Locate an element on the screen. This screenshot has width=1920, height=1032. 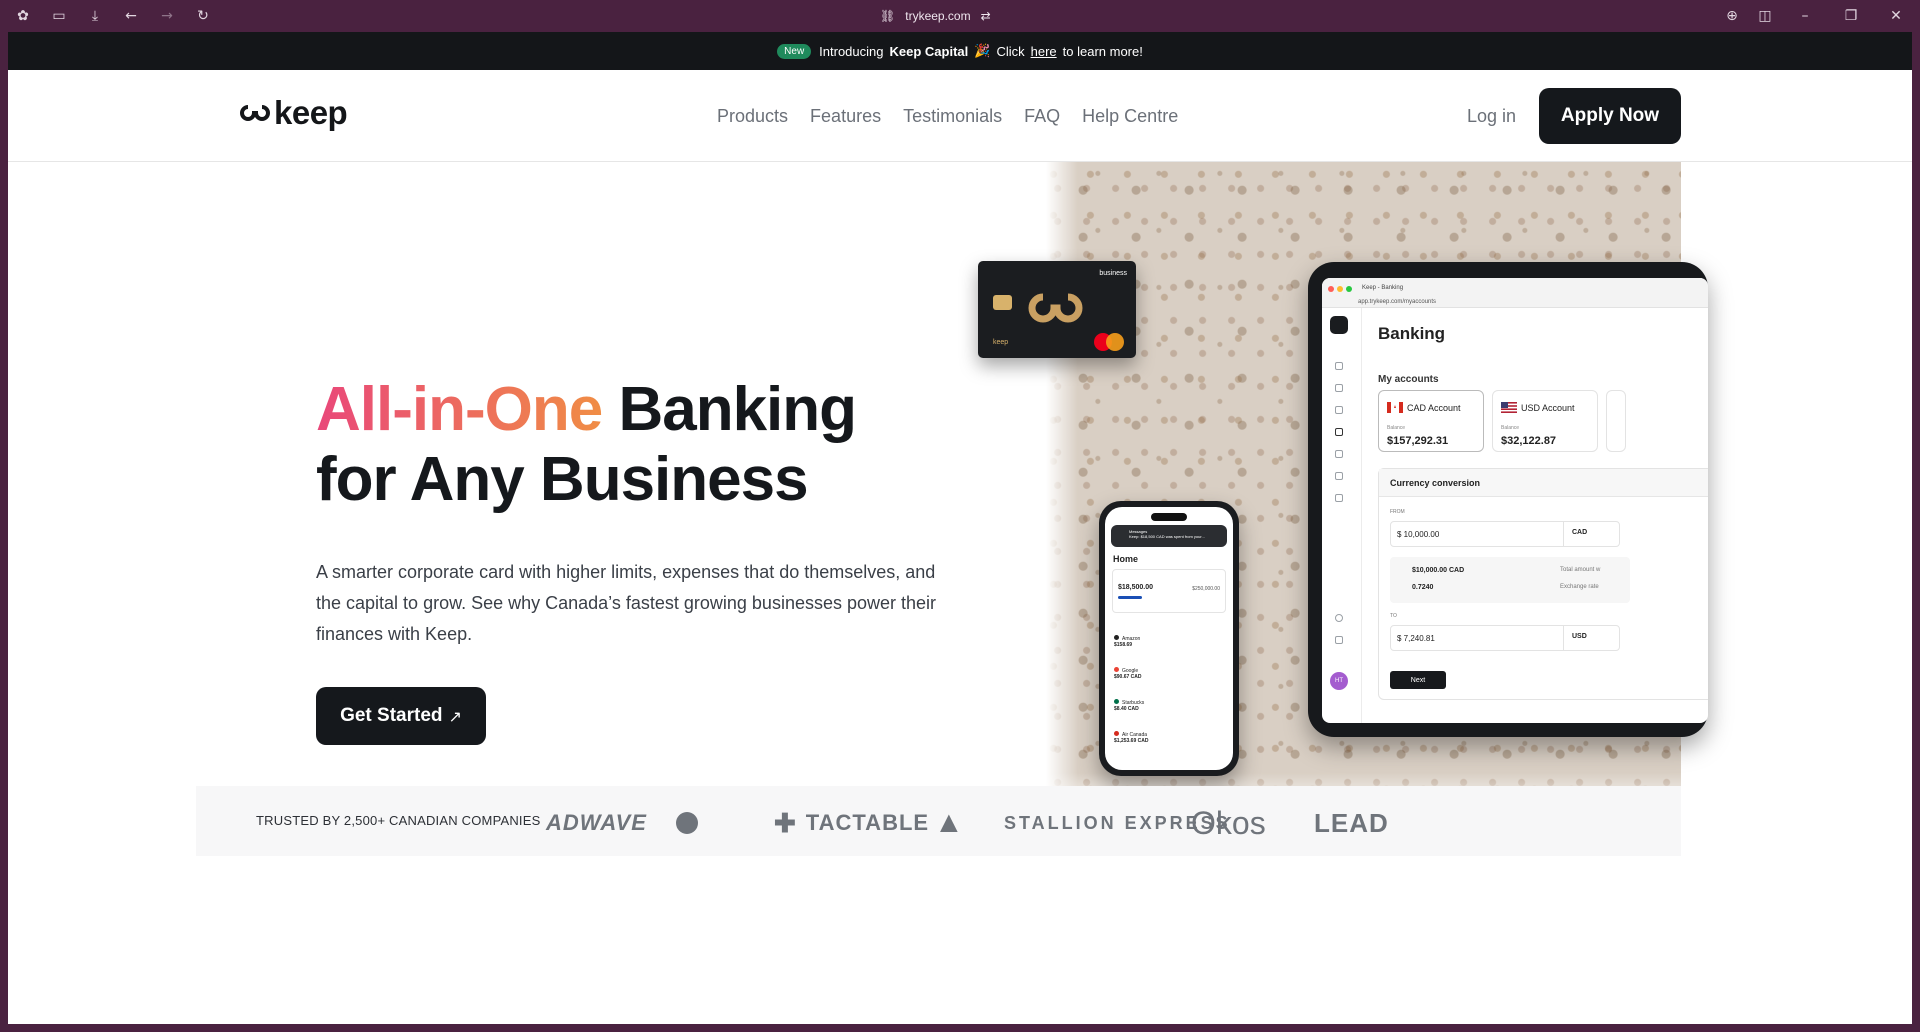
my-accounts-label: My accounts is located at coordinates (1408, 379).